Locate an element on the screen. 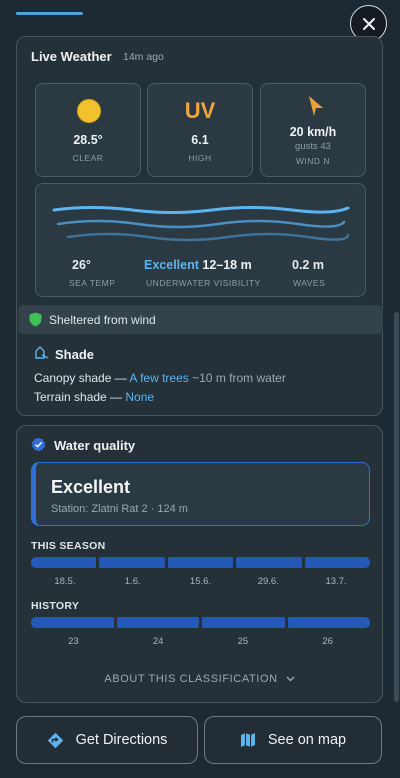 This screenshot has height=778, width=400. sun-icon is located at coordinates (89, 111).